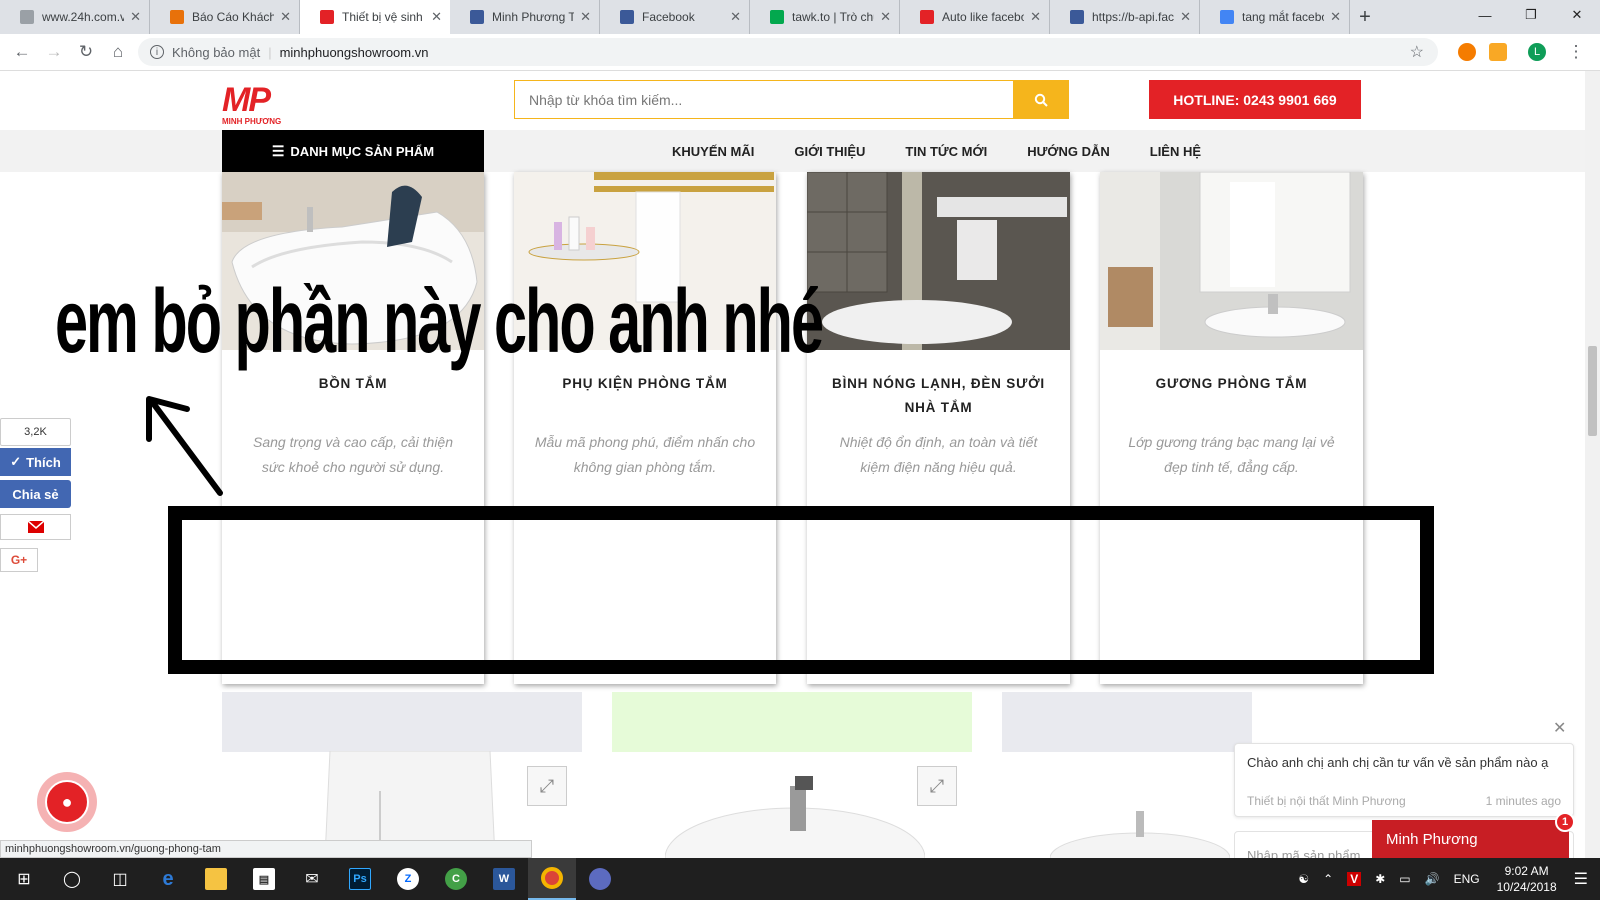 The height and width of the screenshot is (900, 1600). What do you see at coordinates (938, 261) in the screenshot?
I see `heater-image` at bounding box center [938, 261].